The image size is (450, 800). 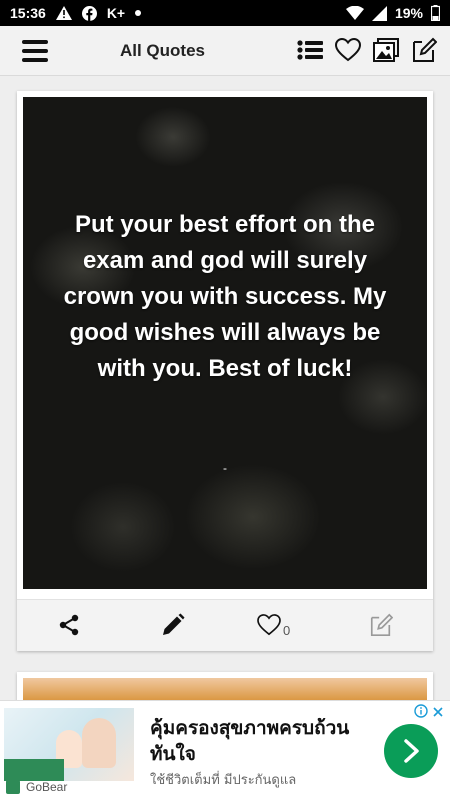 I want to click on wifi-icon, so click(x=354, y=13).